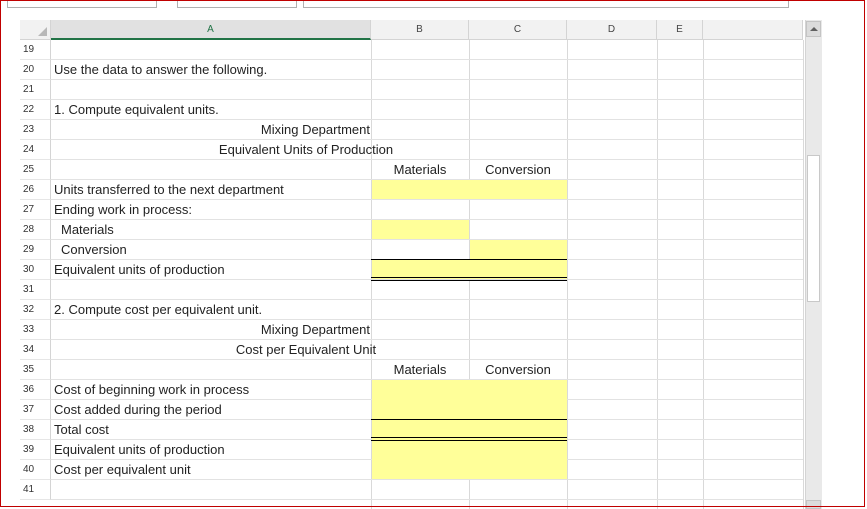 The width and height of the screenshot is (867, 509). I want to click on double-underline-row30-b, so click(469, 280).